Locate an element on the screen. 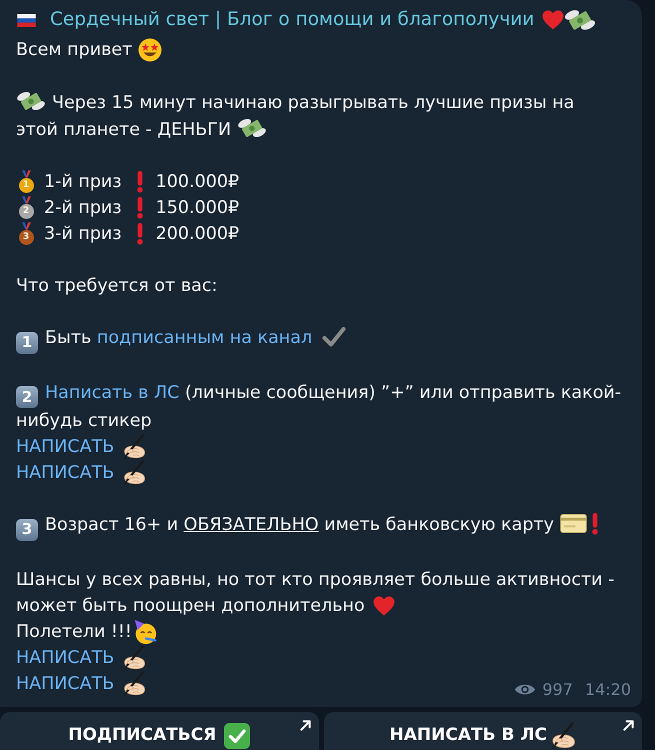 This screenshot has height=750, width=655. requirement-text: 2 Написать в ЛС (личные сообщения) ”+” или отправить какой-нибудь стикер is located at coordinates (319, 407).